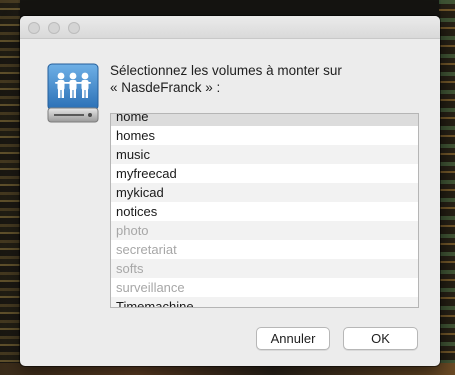 The image size is (455, 375). I want to click on volume-item-timemachine: Timemachine, so click(264, 302).